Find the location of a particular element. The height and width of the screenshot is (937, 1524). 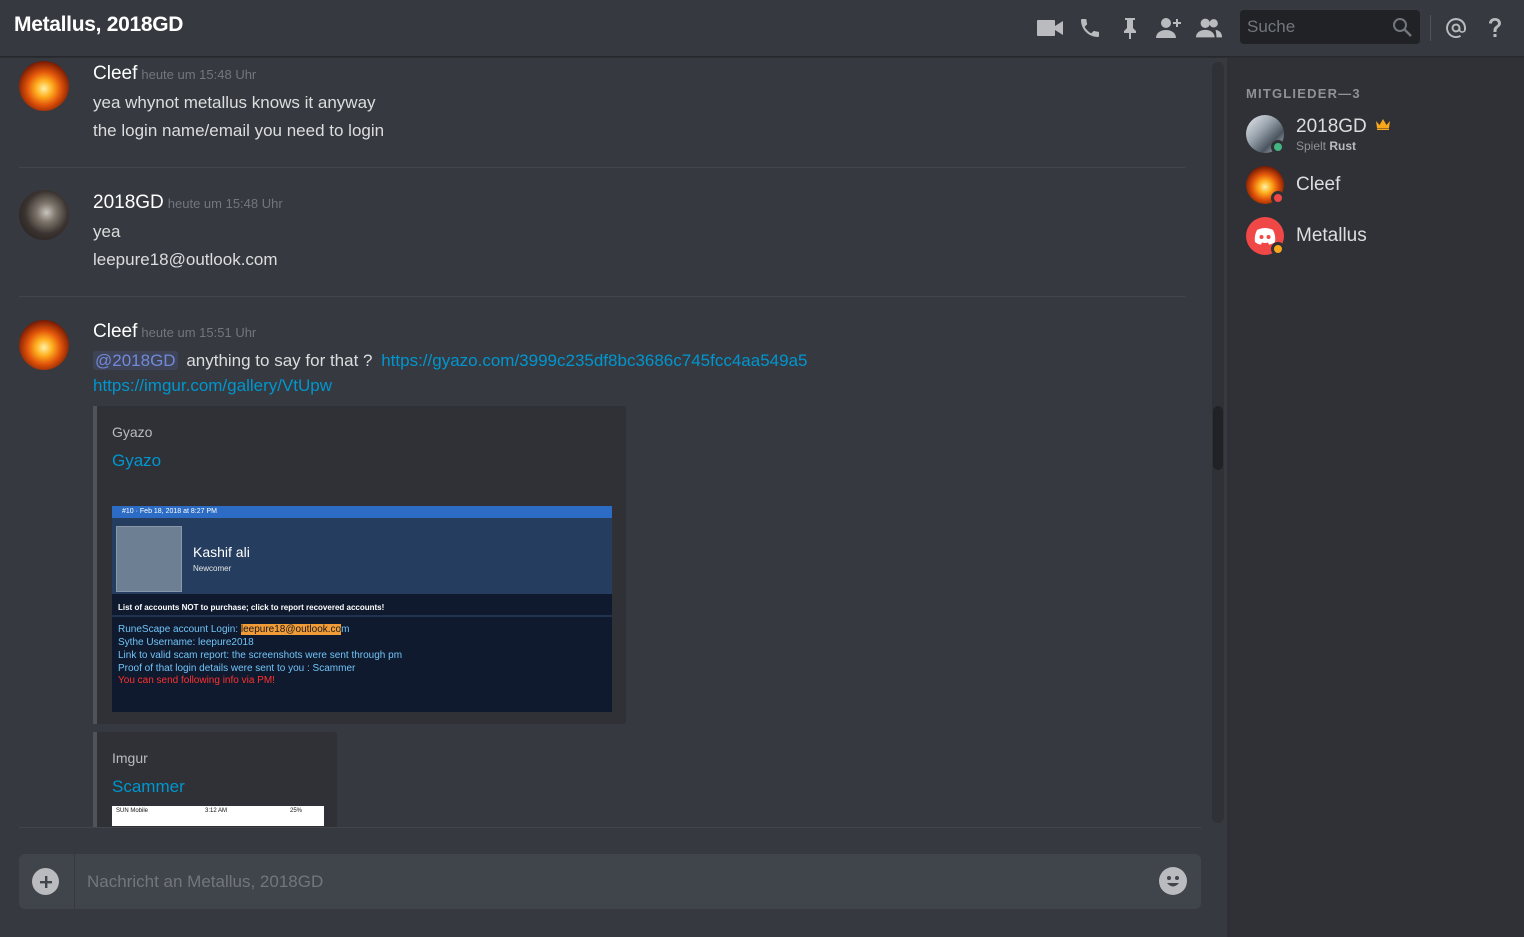

member-list-icon is located at coordinates (1209, 28).